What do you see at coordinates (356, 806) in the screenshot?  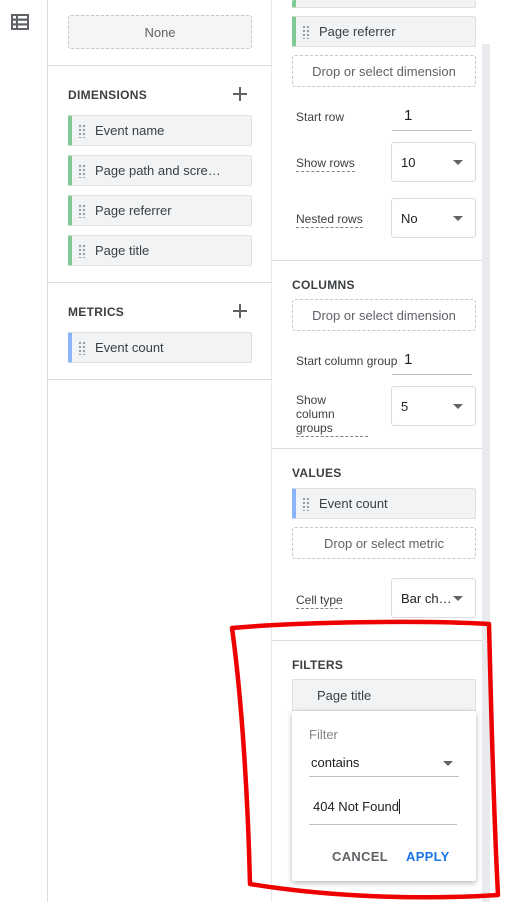 I see `filter-value-text: 404 Not Found` at bounding box center [356, 806].